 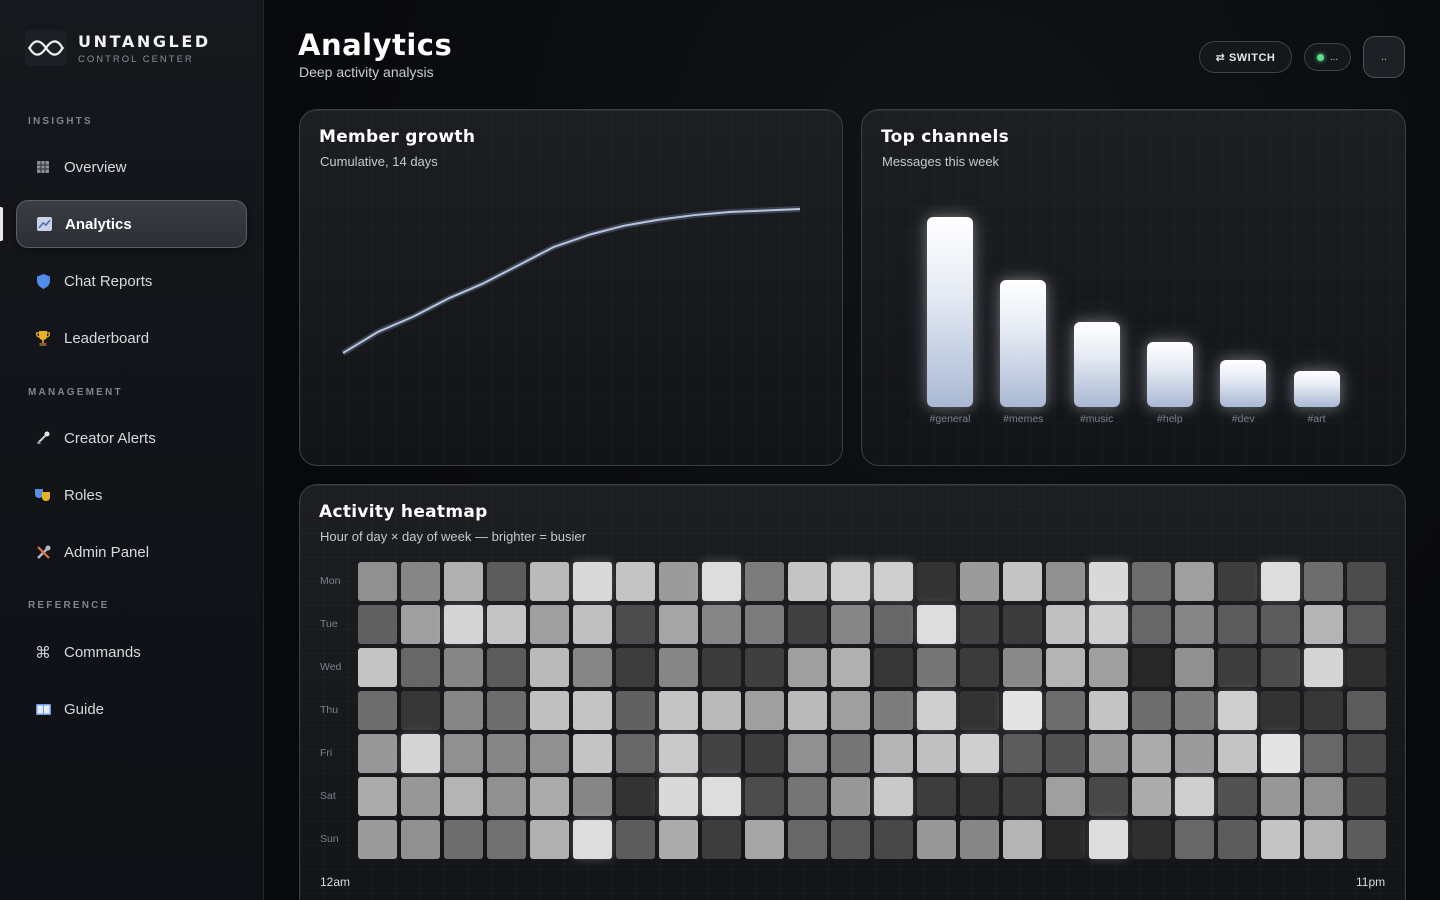 I want to click on sidebar-item-leaderboard: Leaderboard, so click(x=131, y=338).